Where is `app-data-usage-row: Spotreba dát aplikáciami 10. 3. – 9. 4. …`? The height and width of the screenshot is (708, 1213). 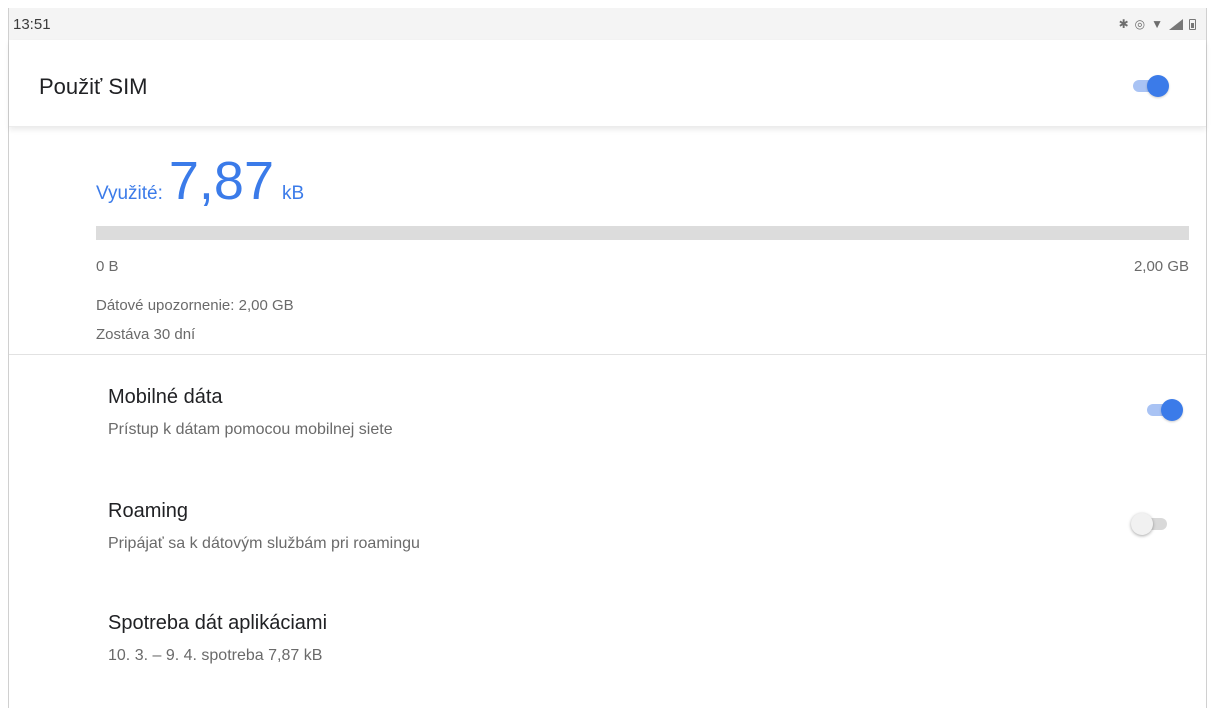
app-data-usage-row: Spotreba dát aplikáciami 10. 3. – 9. 4. … is located at coordinates (607, 646).